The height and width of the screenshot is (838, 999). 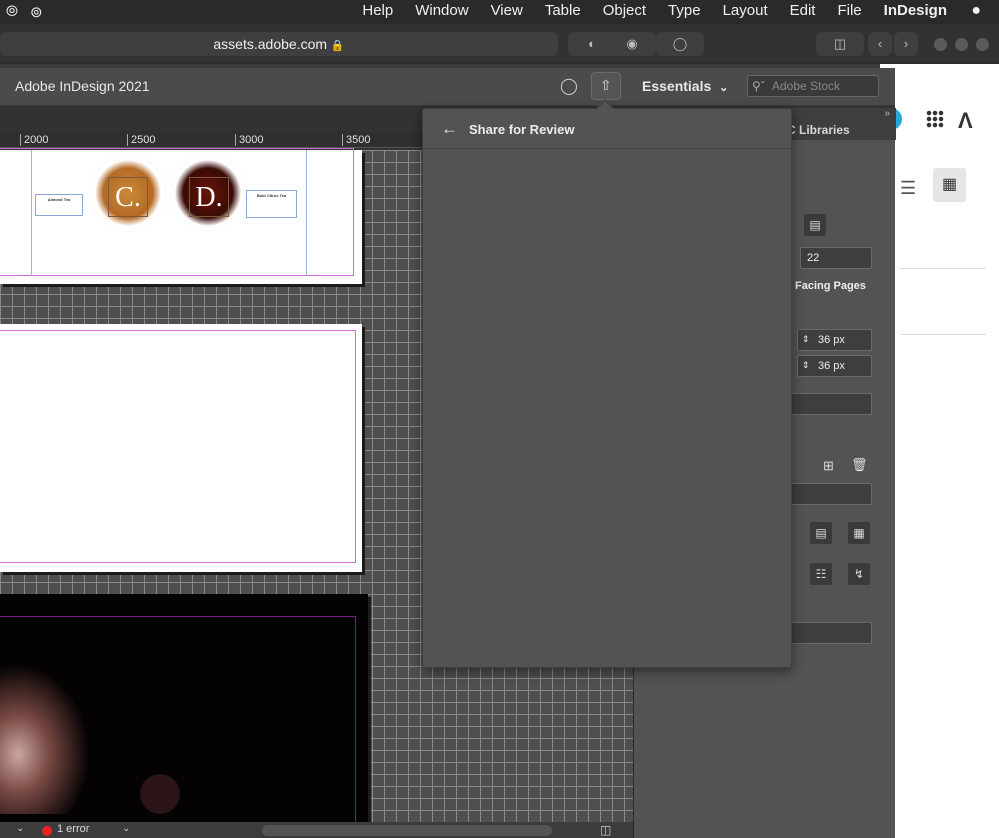 What do you see at coordinates (818, 130) in the screenshot?
I see `tab-cc-libraries: C Libraries` at bounding box center [818, 130].